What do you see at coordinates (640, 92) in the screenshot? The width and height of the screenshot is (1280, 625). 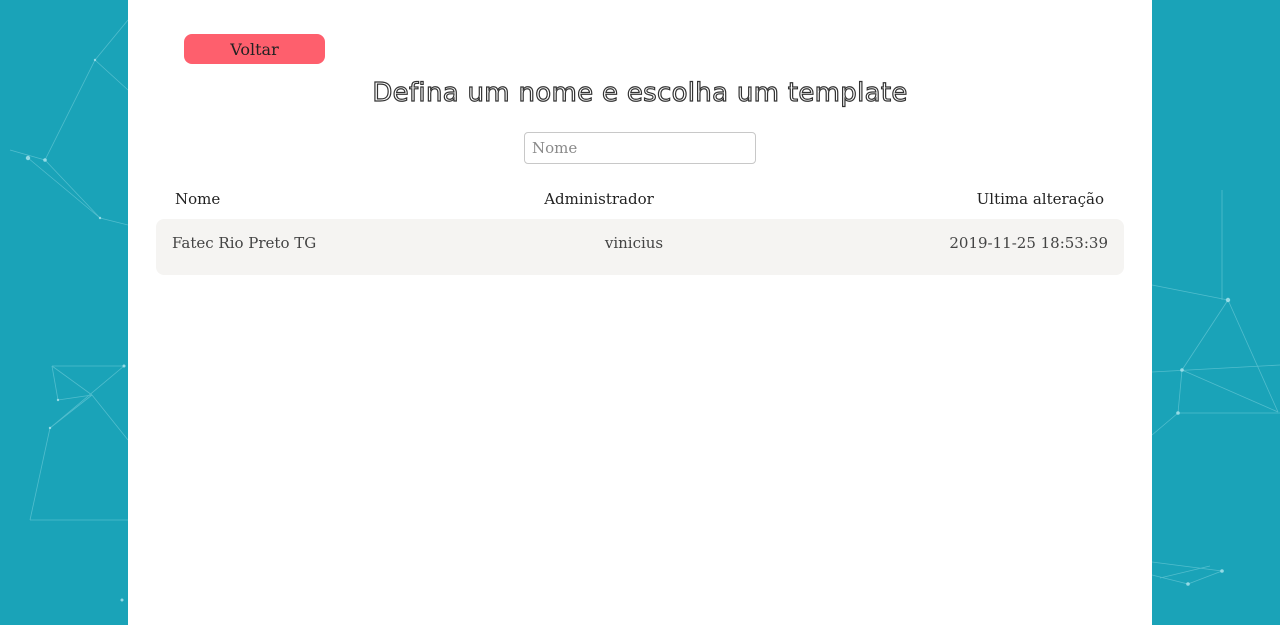 I see `page-title: Defina um nome e escolha um template` at bounding box center [640, 92].